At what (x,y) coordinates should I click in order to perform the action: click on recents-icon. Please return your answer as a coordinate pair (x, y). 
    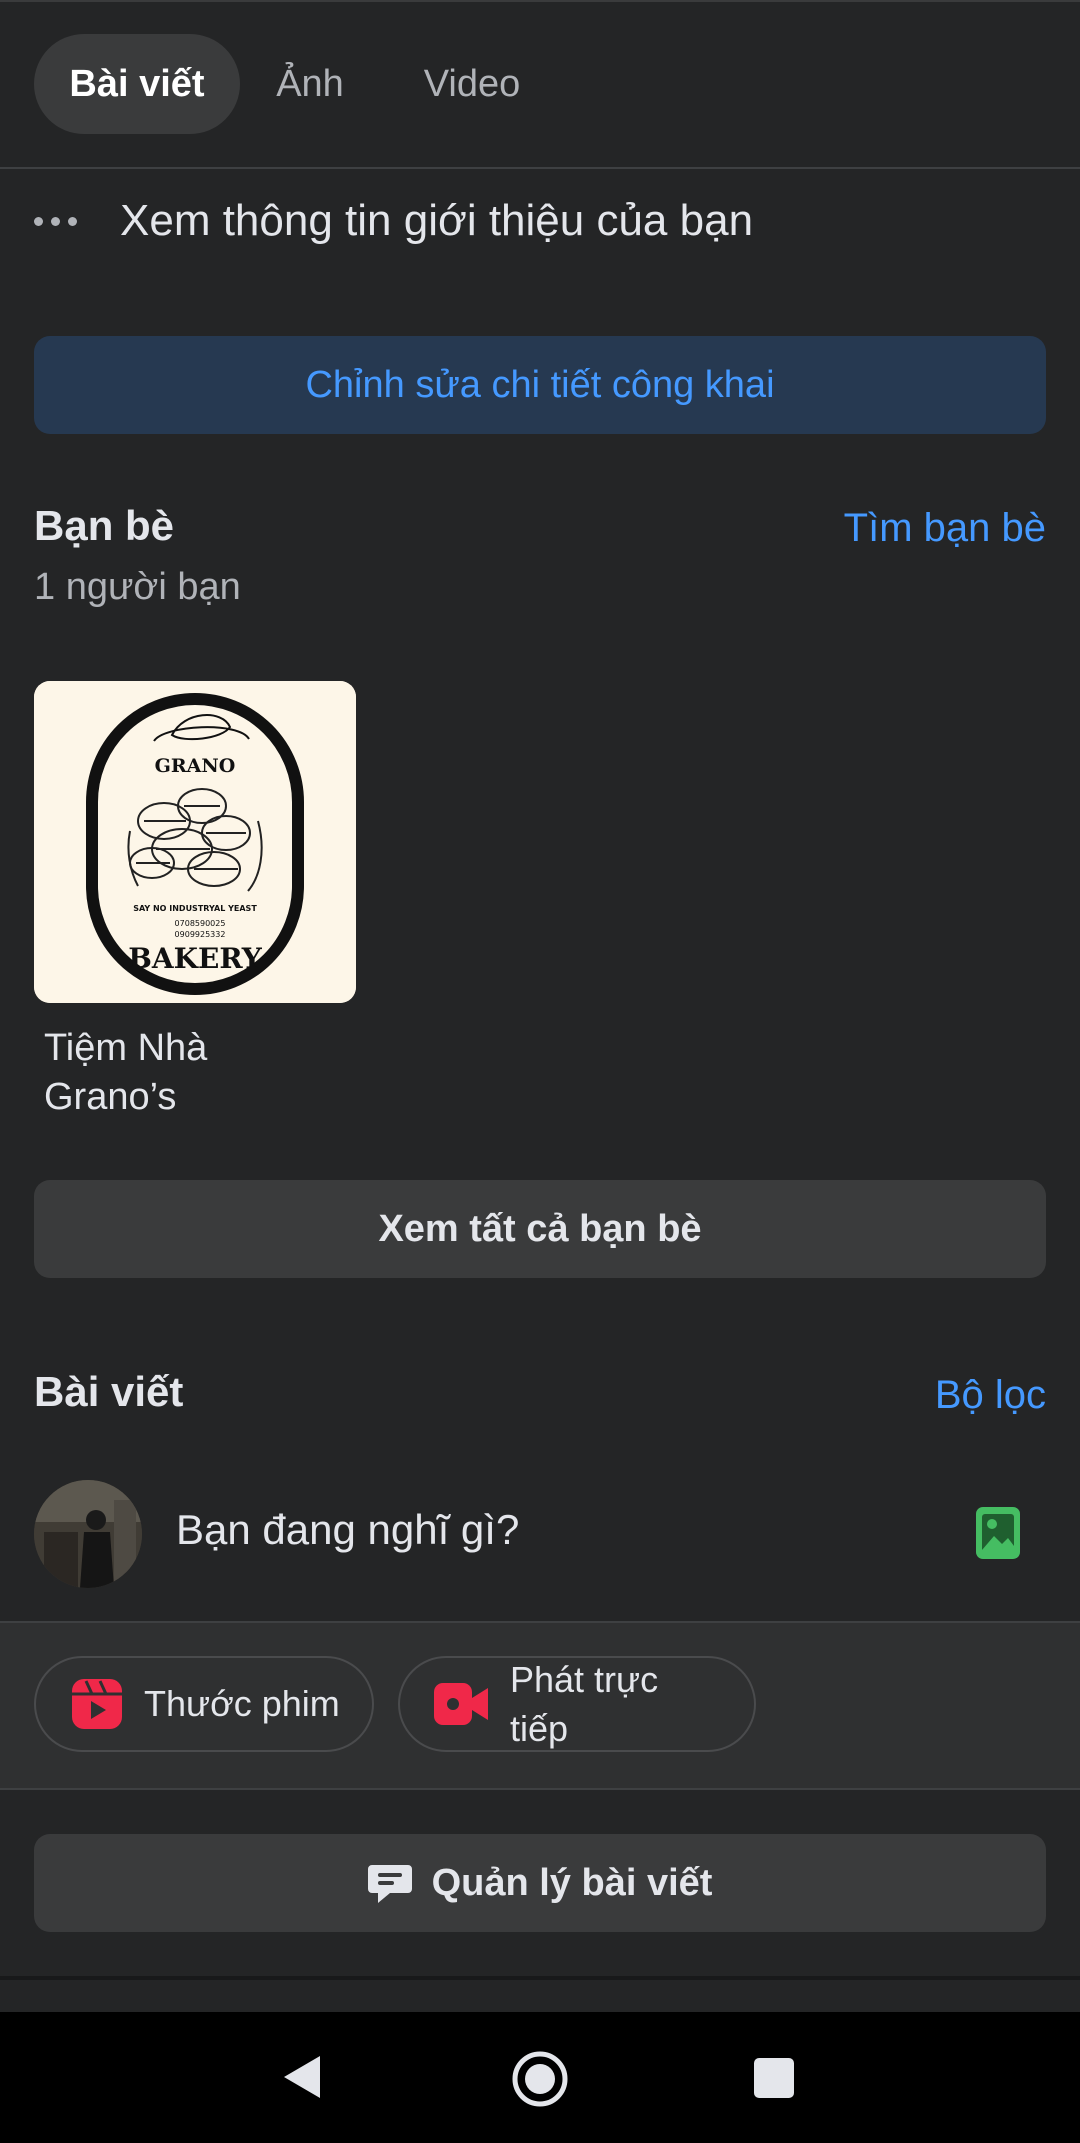
    Looking at the image, I should click on (774, 2078).